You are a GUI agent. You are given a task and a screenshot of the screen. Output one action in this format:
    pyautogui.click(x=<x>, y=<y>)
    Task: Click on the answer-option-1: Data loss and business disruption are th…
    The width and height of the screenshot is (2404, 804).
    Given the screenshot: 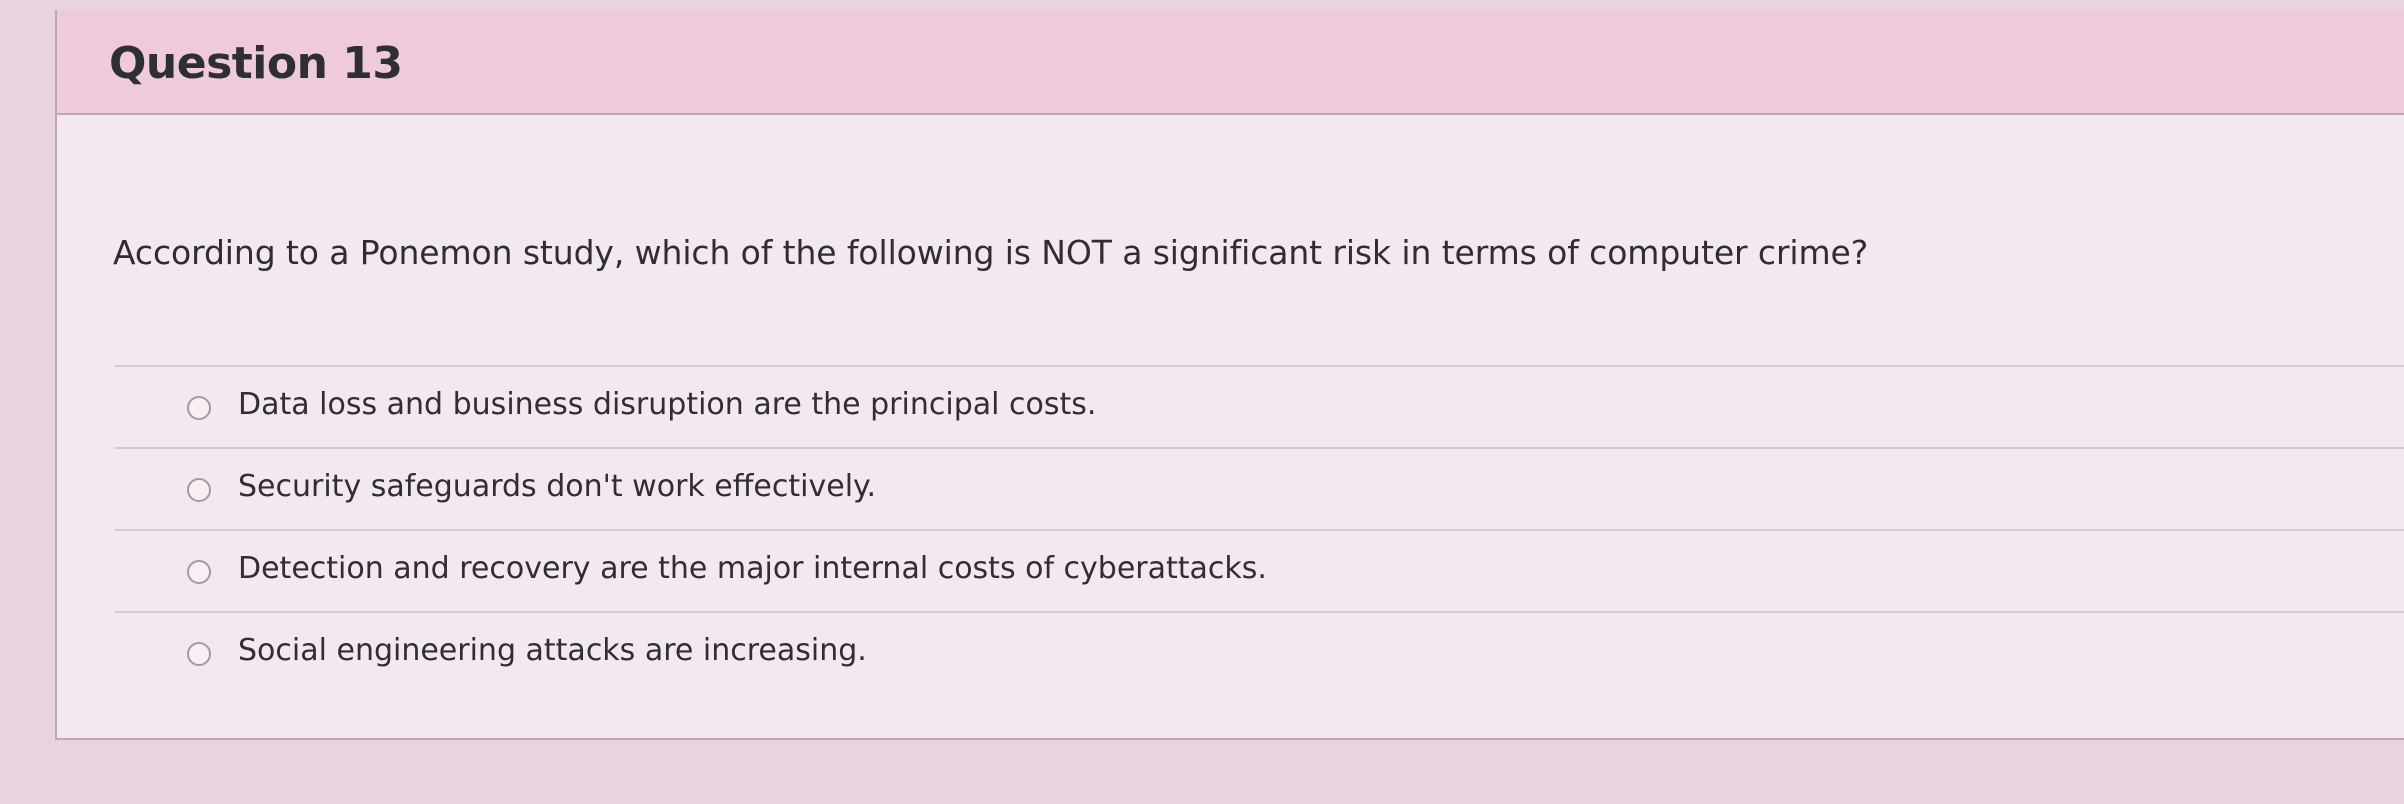 What is the action you would take?
    pyautogui.click(x=1259, y=408)
    